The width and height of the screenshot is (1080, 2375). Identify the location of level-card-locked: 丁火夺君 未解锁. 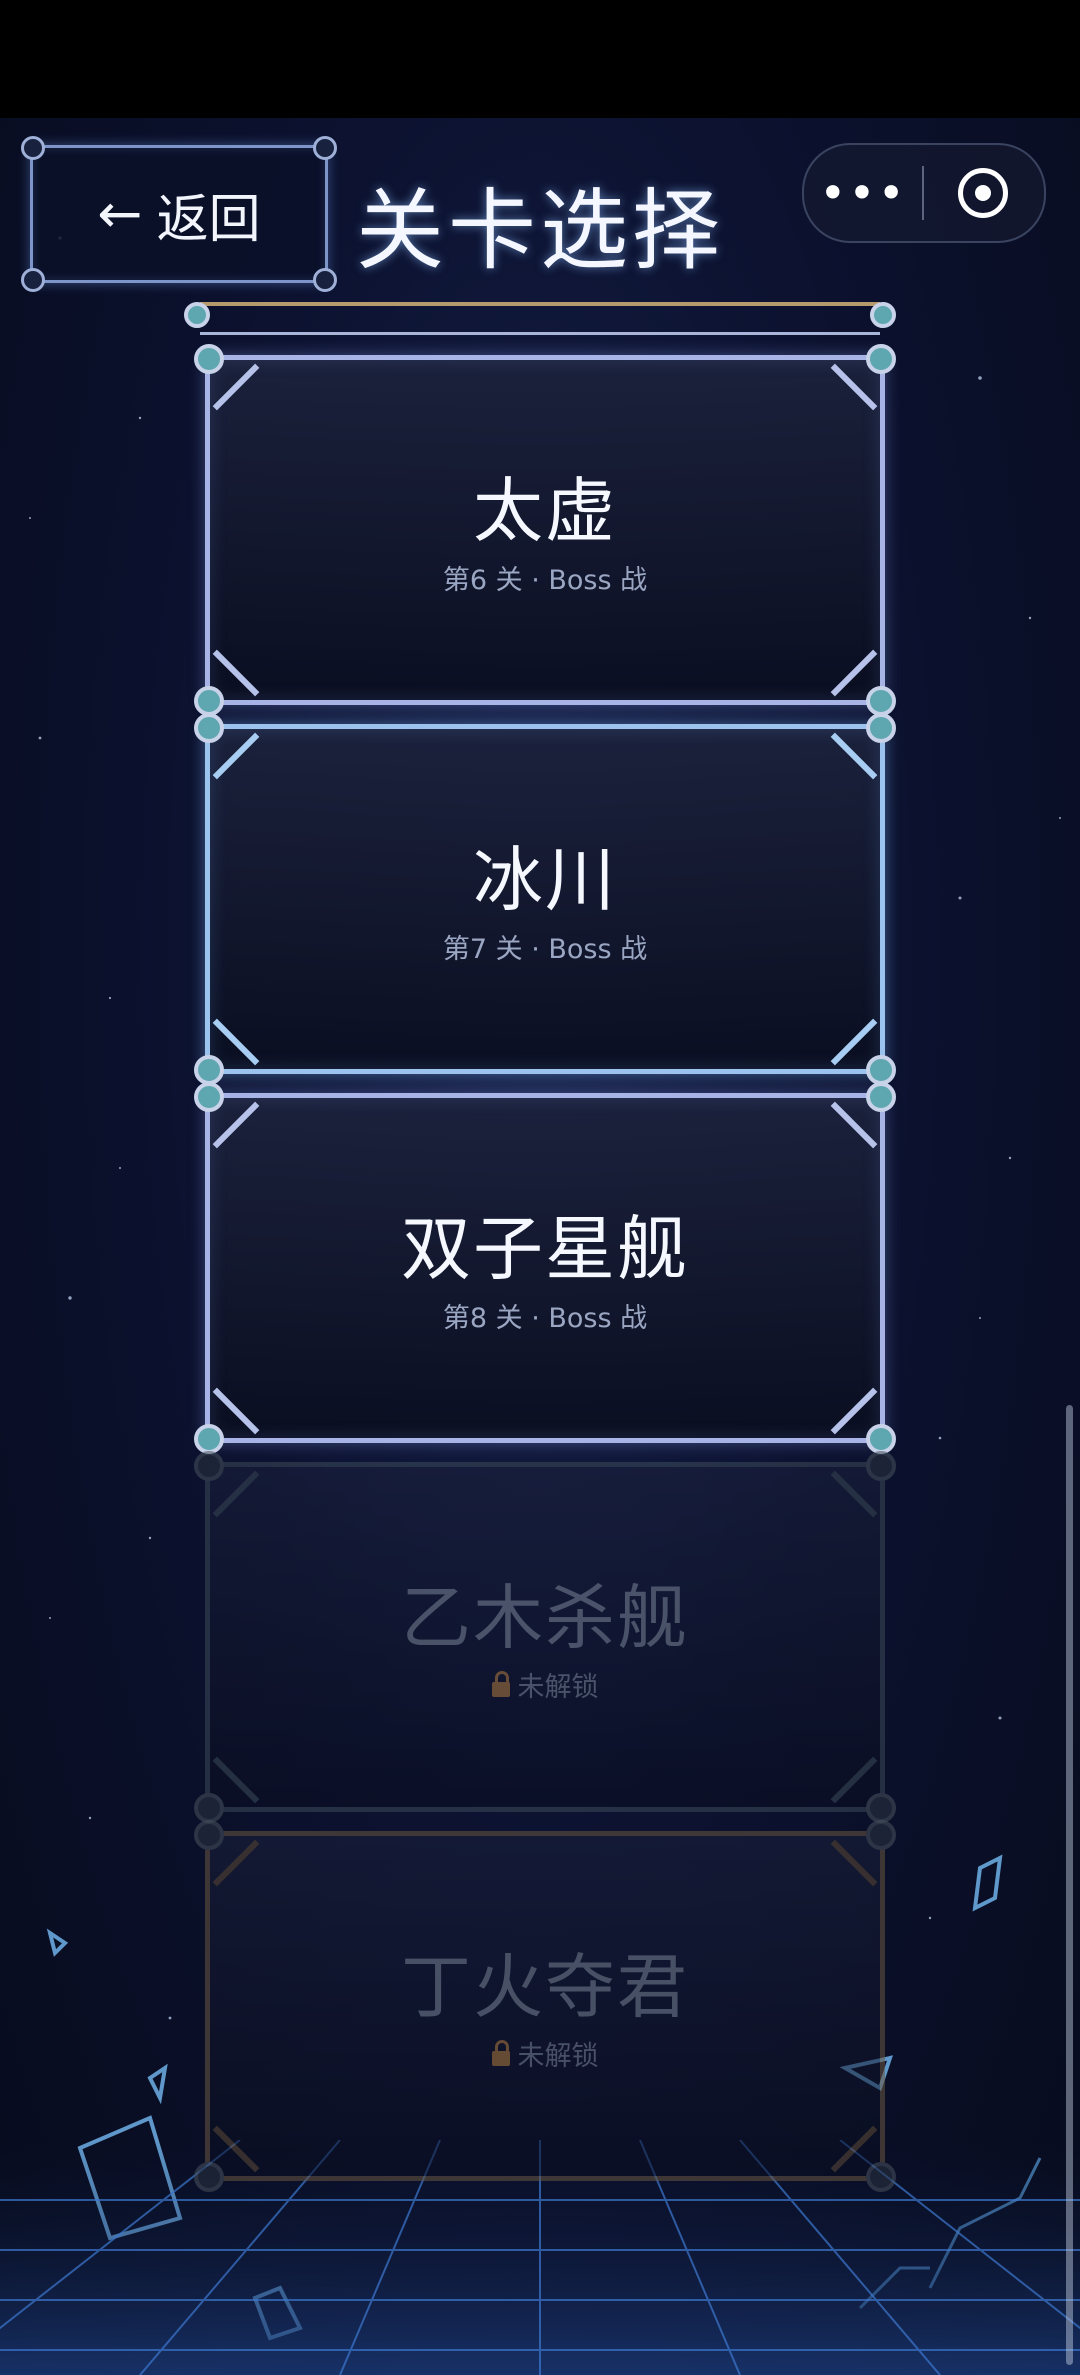
(545, 2006).